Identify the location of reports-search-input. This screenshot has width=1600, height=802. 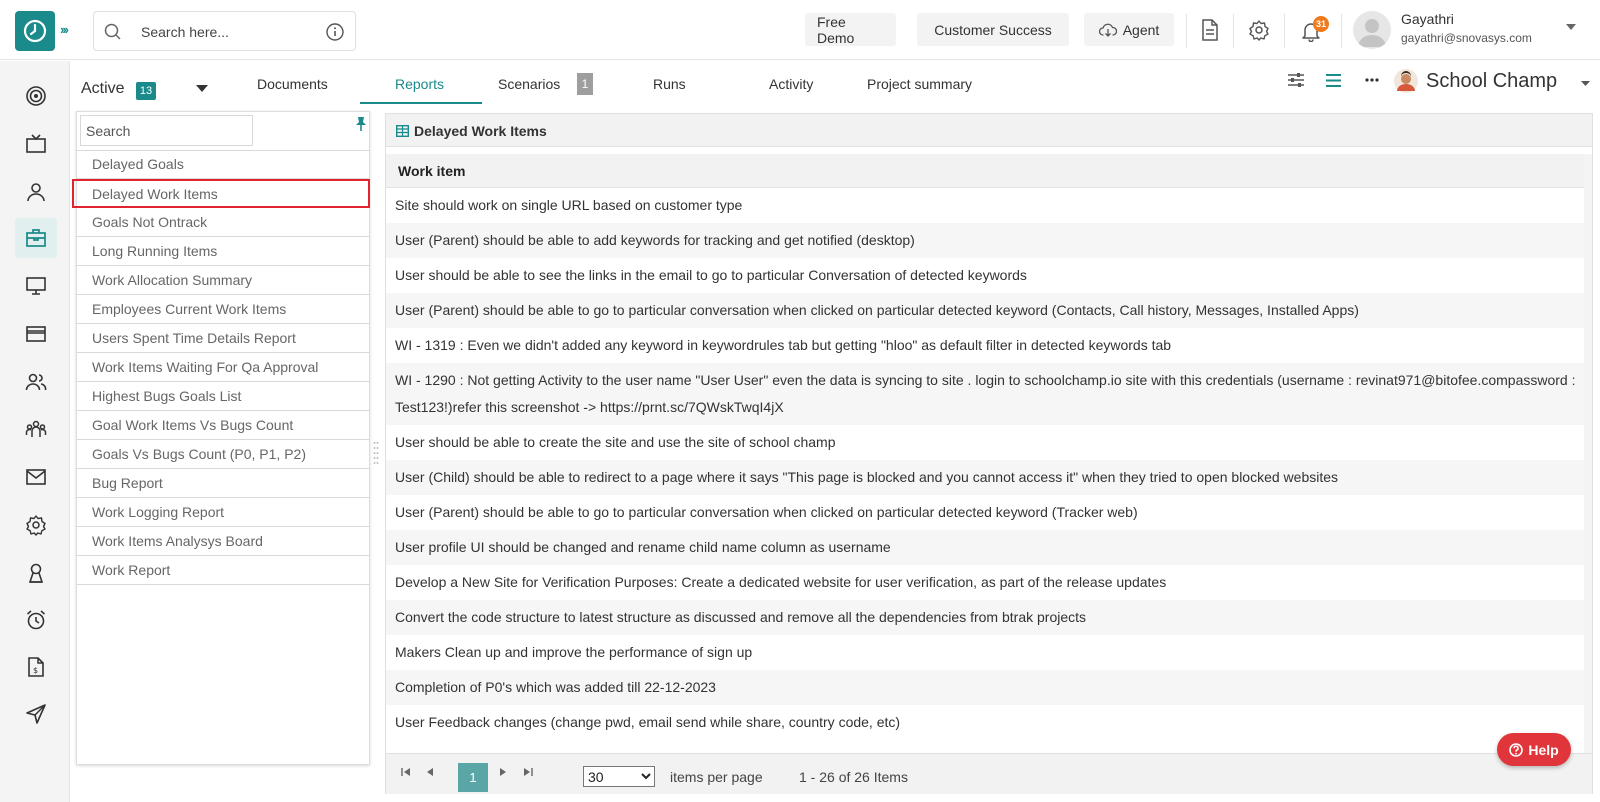
(166, 130).